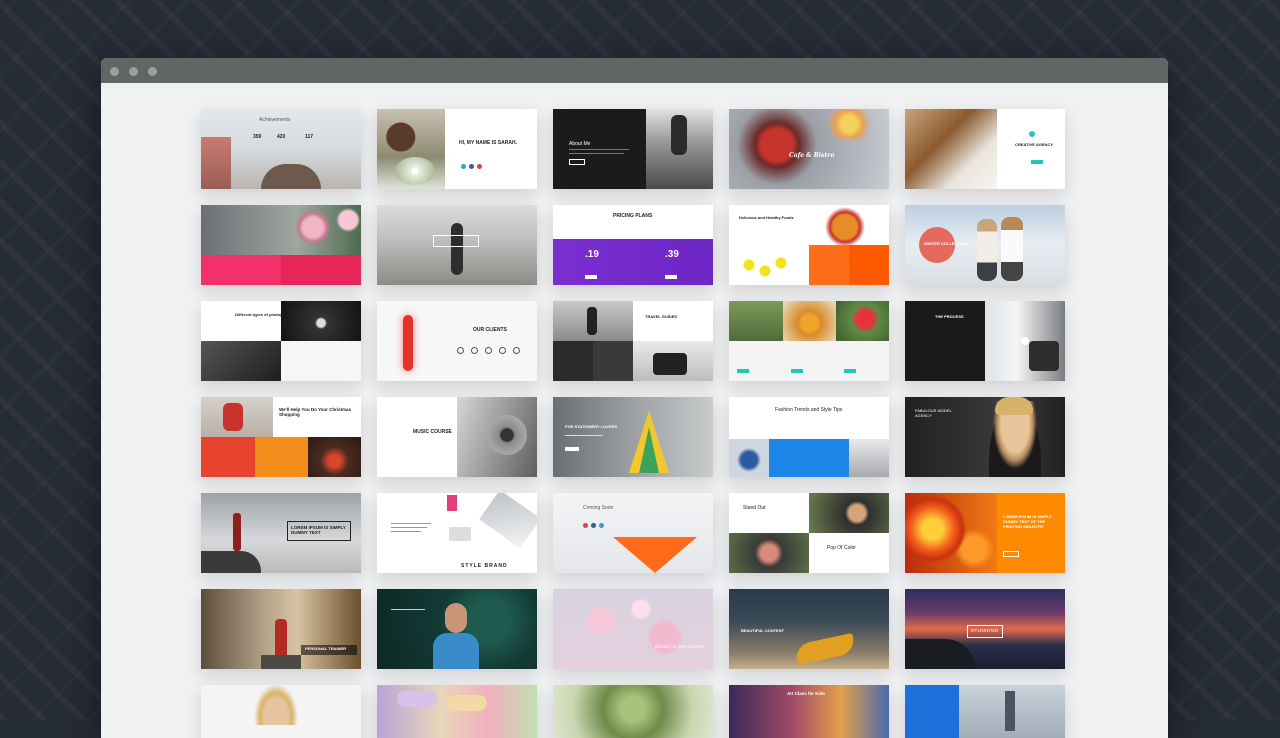 Image resolution: width=1280 pixels, height=738 pixels. What do you see at coordinates (985, 245) in the screenshot?
I see `template-winter-collection: WINTER COLLECTION` at bounding box center [985, 245].